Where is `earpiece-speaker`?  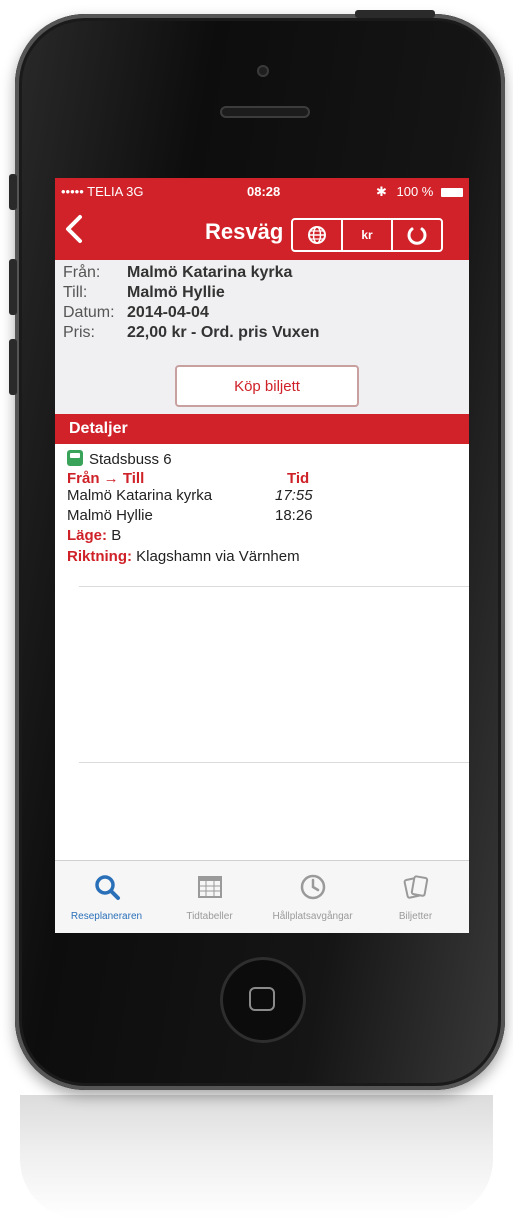
earpiece-speaker is located at coordinates (265, 112).